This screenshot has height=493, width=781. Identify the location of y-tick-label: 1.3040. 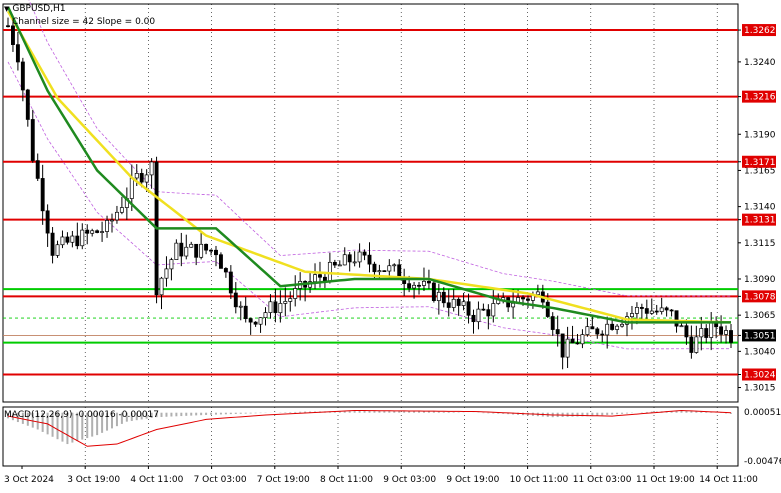
(760, 352).